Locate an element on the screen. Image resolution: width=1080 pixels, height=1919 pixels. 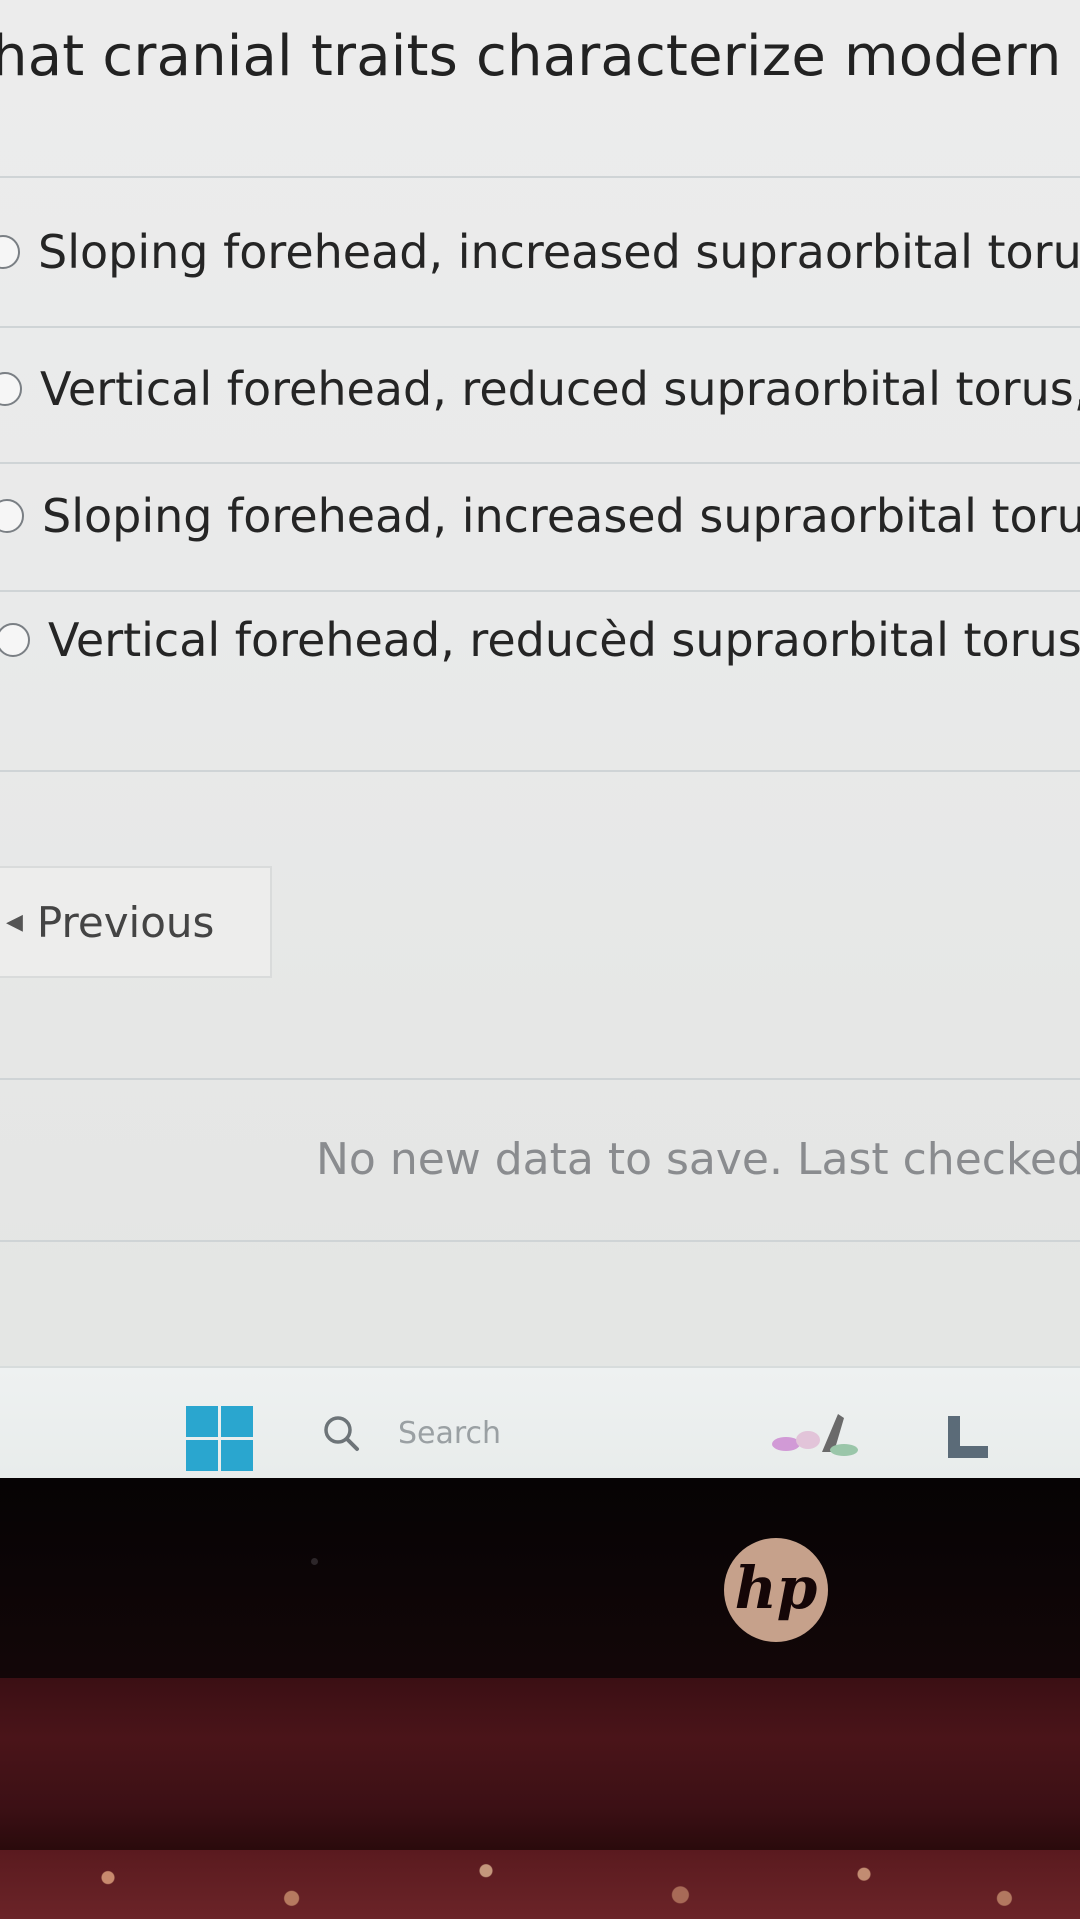
chevron-left-icon: ◀ is located at coordinates (14, 922).